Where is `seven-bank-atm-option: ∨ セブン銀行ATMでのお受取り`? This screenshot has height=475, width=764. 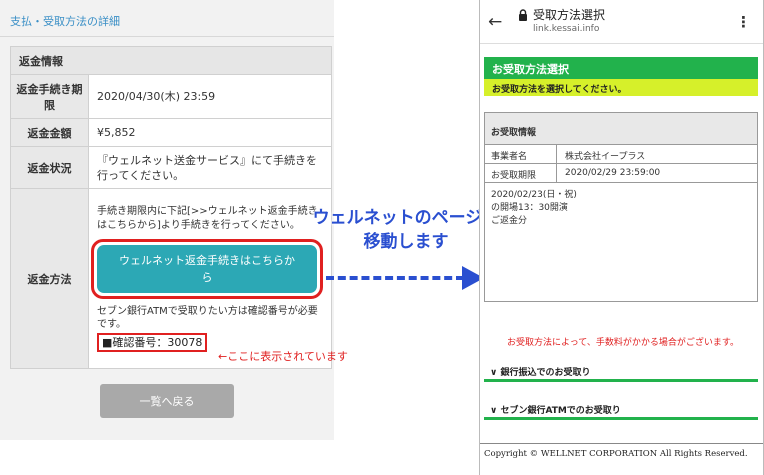 seven-bank-atm-option: ∨ セブン銀行ATMでのお受取り is located at coordinates (621, 410).